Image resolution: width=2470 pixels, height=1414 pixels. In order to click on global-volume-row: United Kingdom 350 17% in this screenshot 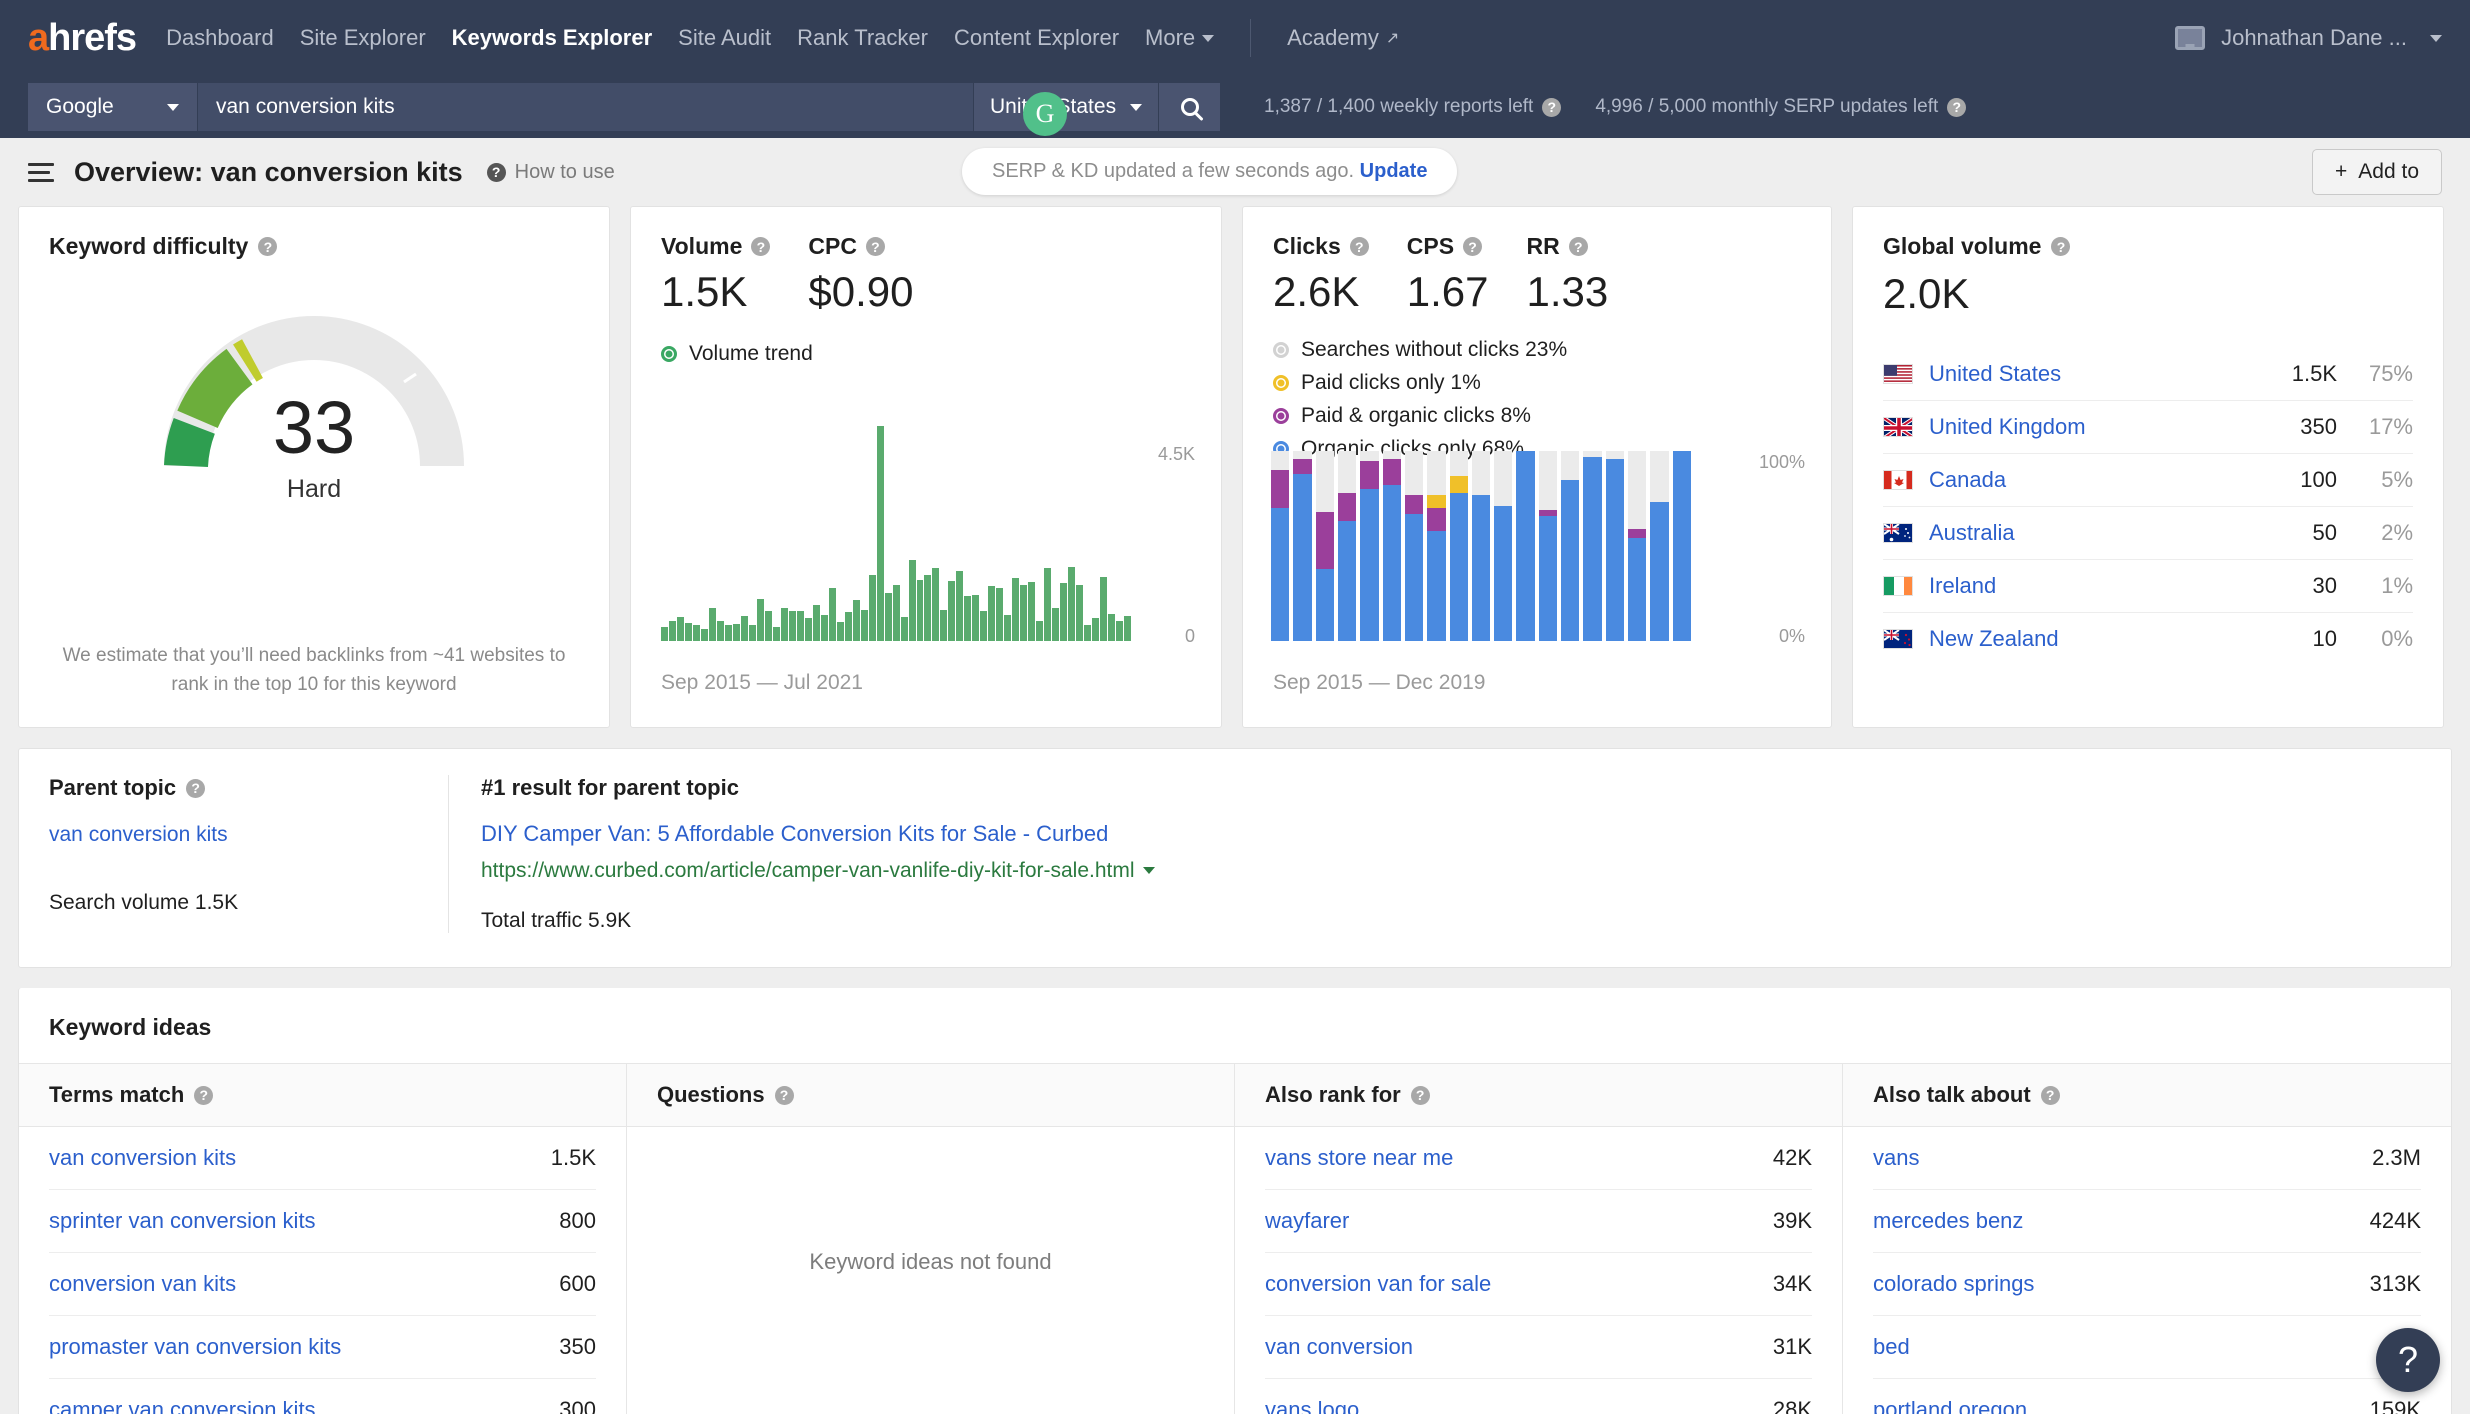, I will do `click(2148, 427)`.